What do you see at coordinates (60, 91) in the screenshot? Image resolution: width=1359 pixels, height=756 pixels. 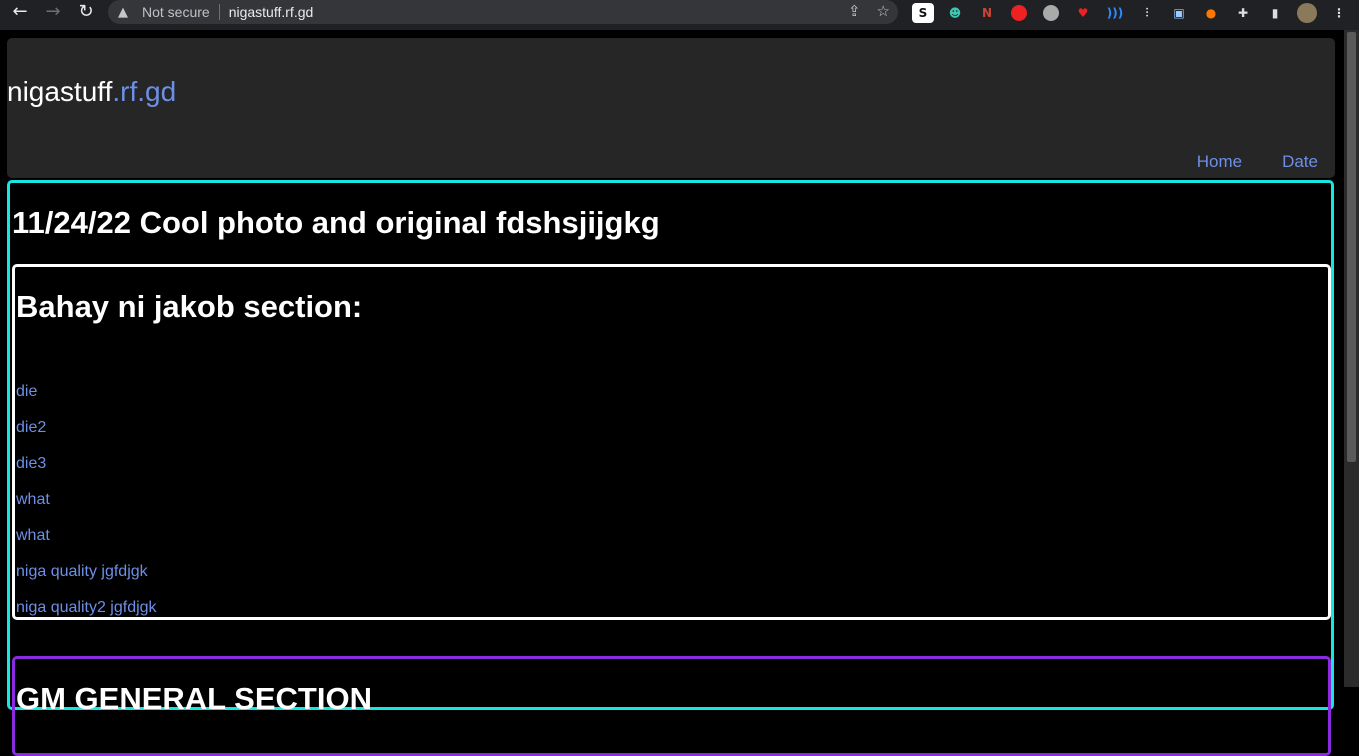 I see `logo-main: nigastuff` at bounding box center [60, 91].